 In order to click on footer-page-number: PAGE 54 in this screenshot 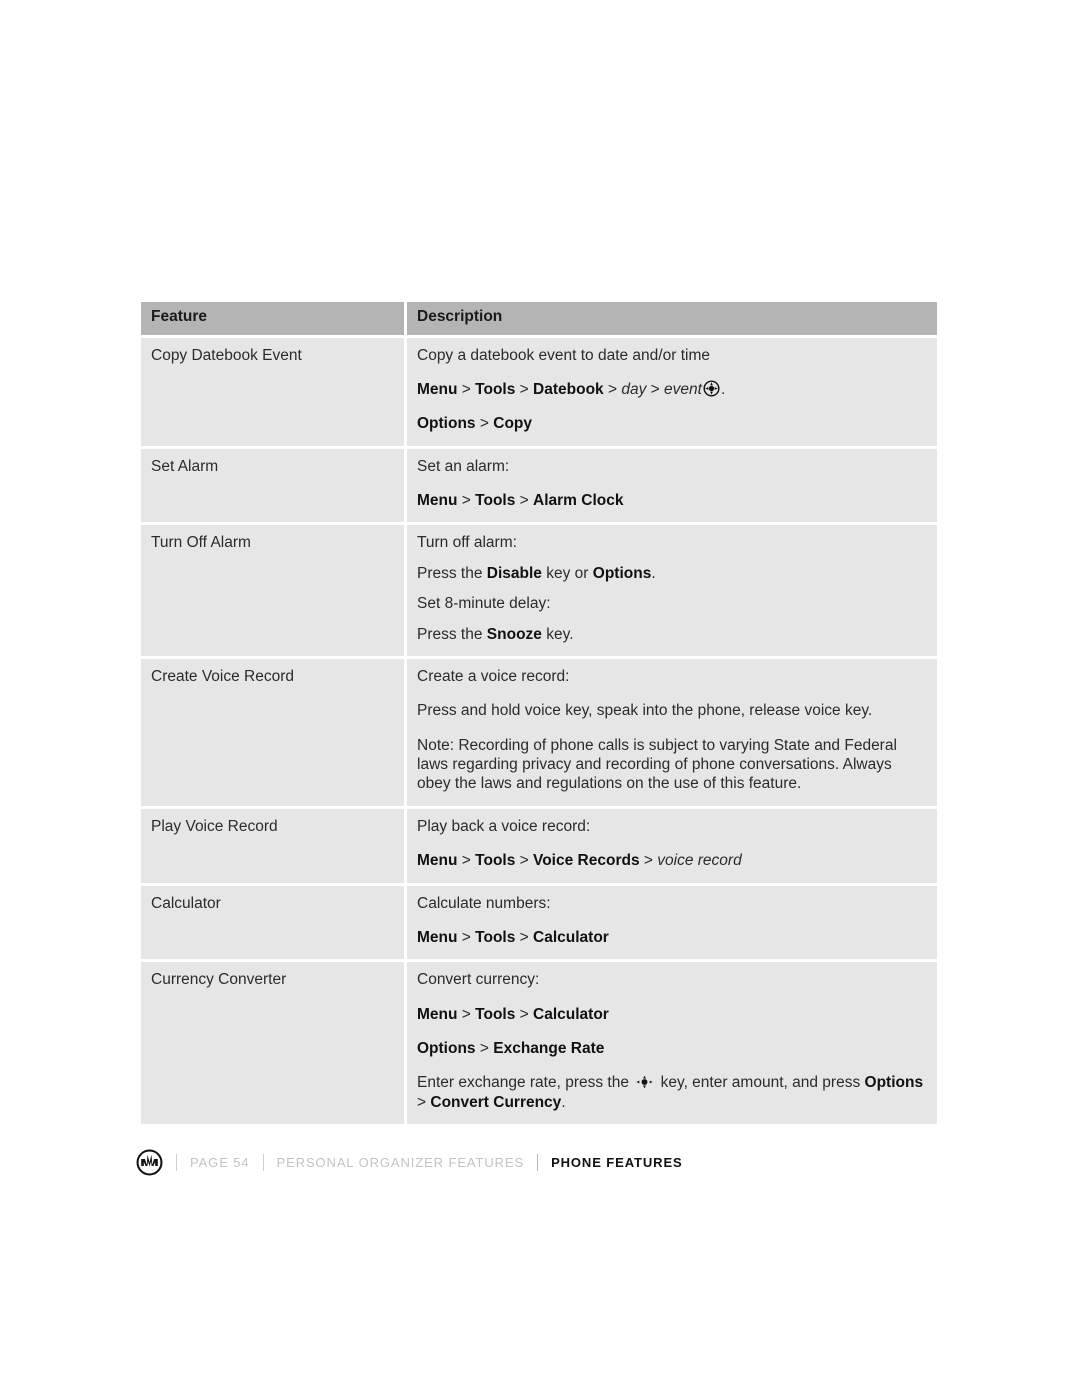, I will do `click(220, 1162)`.